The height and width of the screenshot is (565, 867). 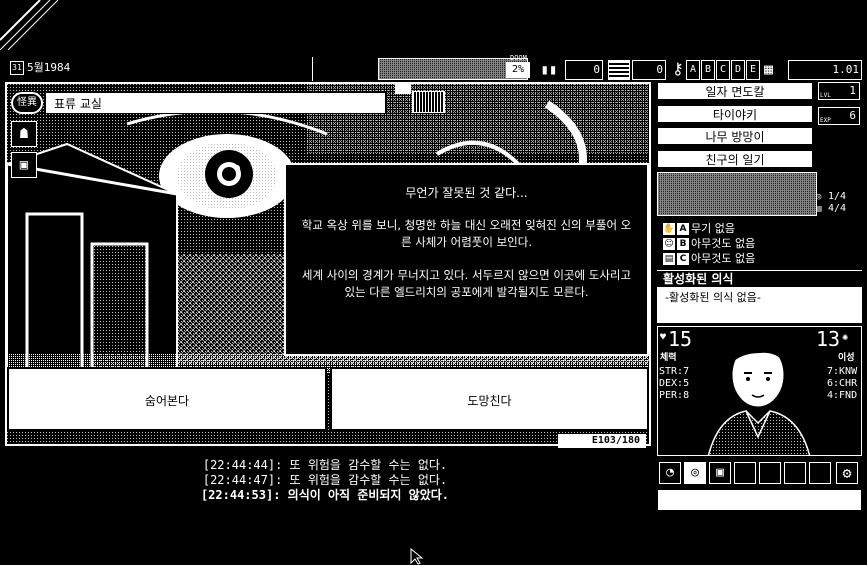 I want to click on spell-count: 1/4, so click(x=837, y=196).